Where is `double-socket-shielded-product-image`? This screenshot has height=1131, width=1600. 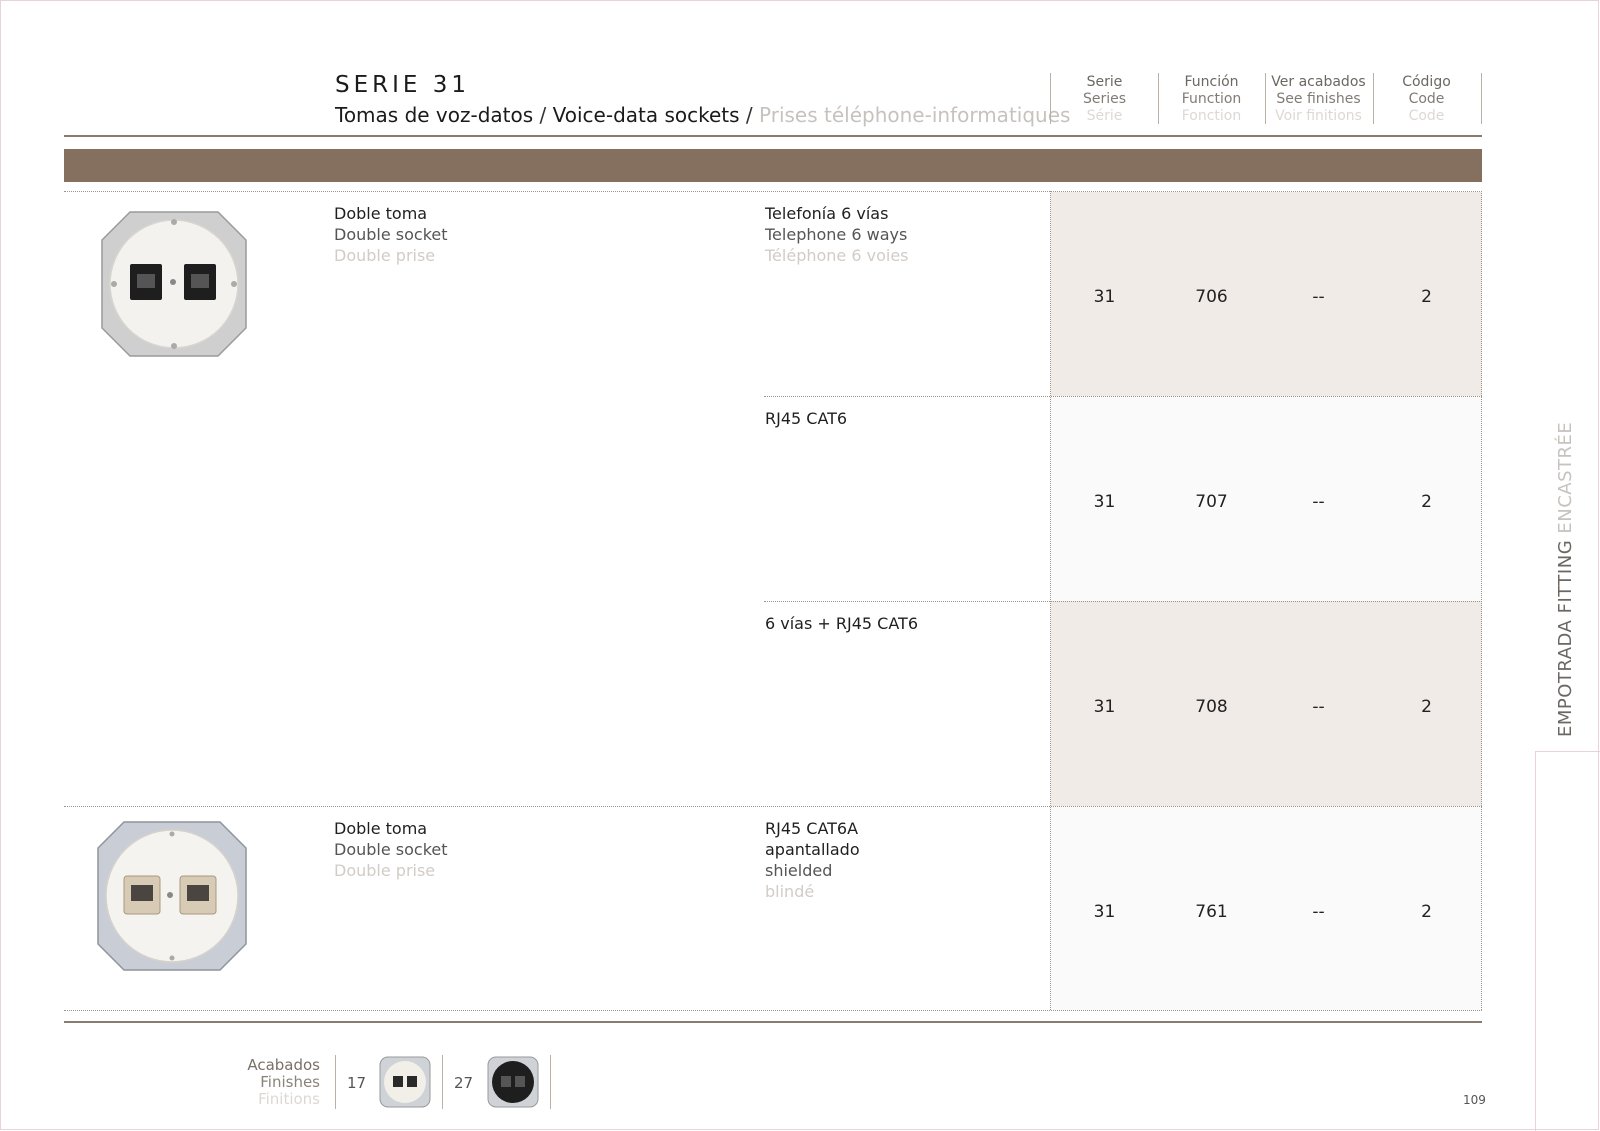 double-socket-shielded-product-image is located at coordinates (172, 896).